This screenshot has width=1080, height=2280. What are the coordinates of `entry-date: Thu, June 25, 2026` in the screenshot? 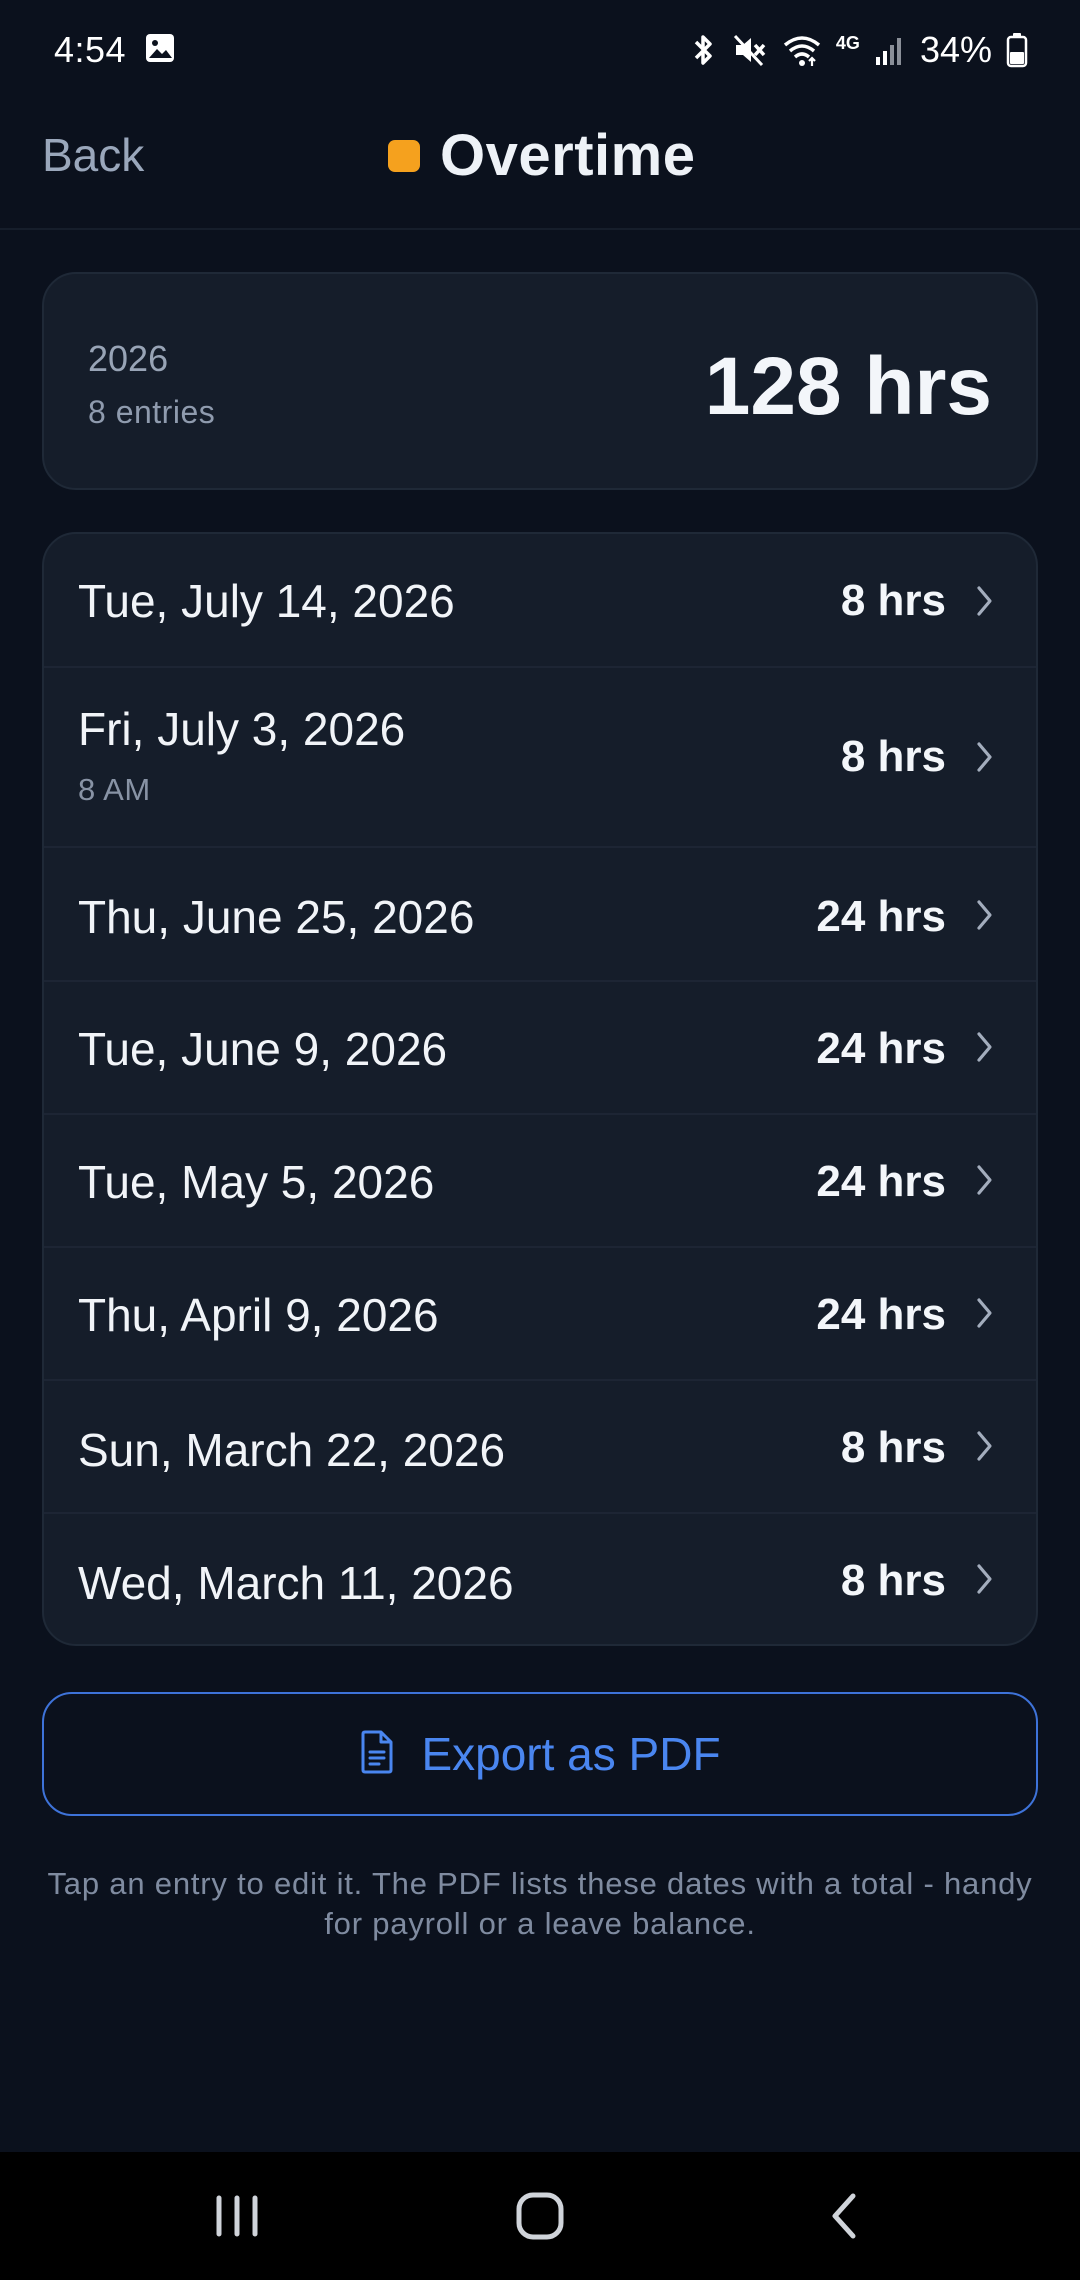 It's located at (276, 917).